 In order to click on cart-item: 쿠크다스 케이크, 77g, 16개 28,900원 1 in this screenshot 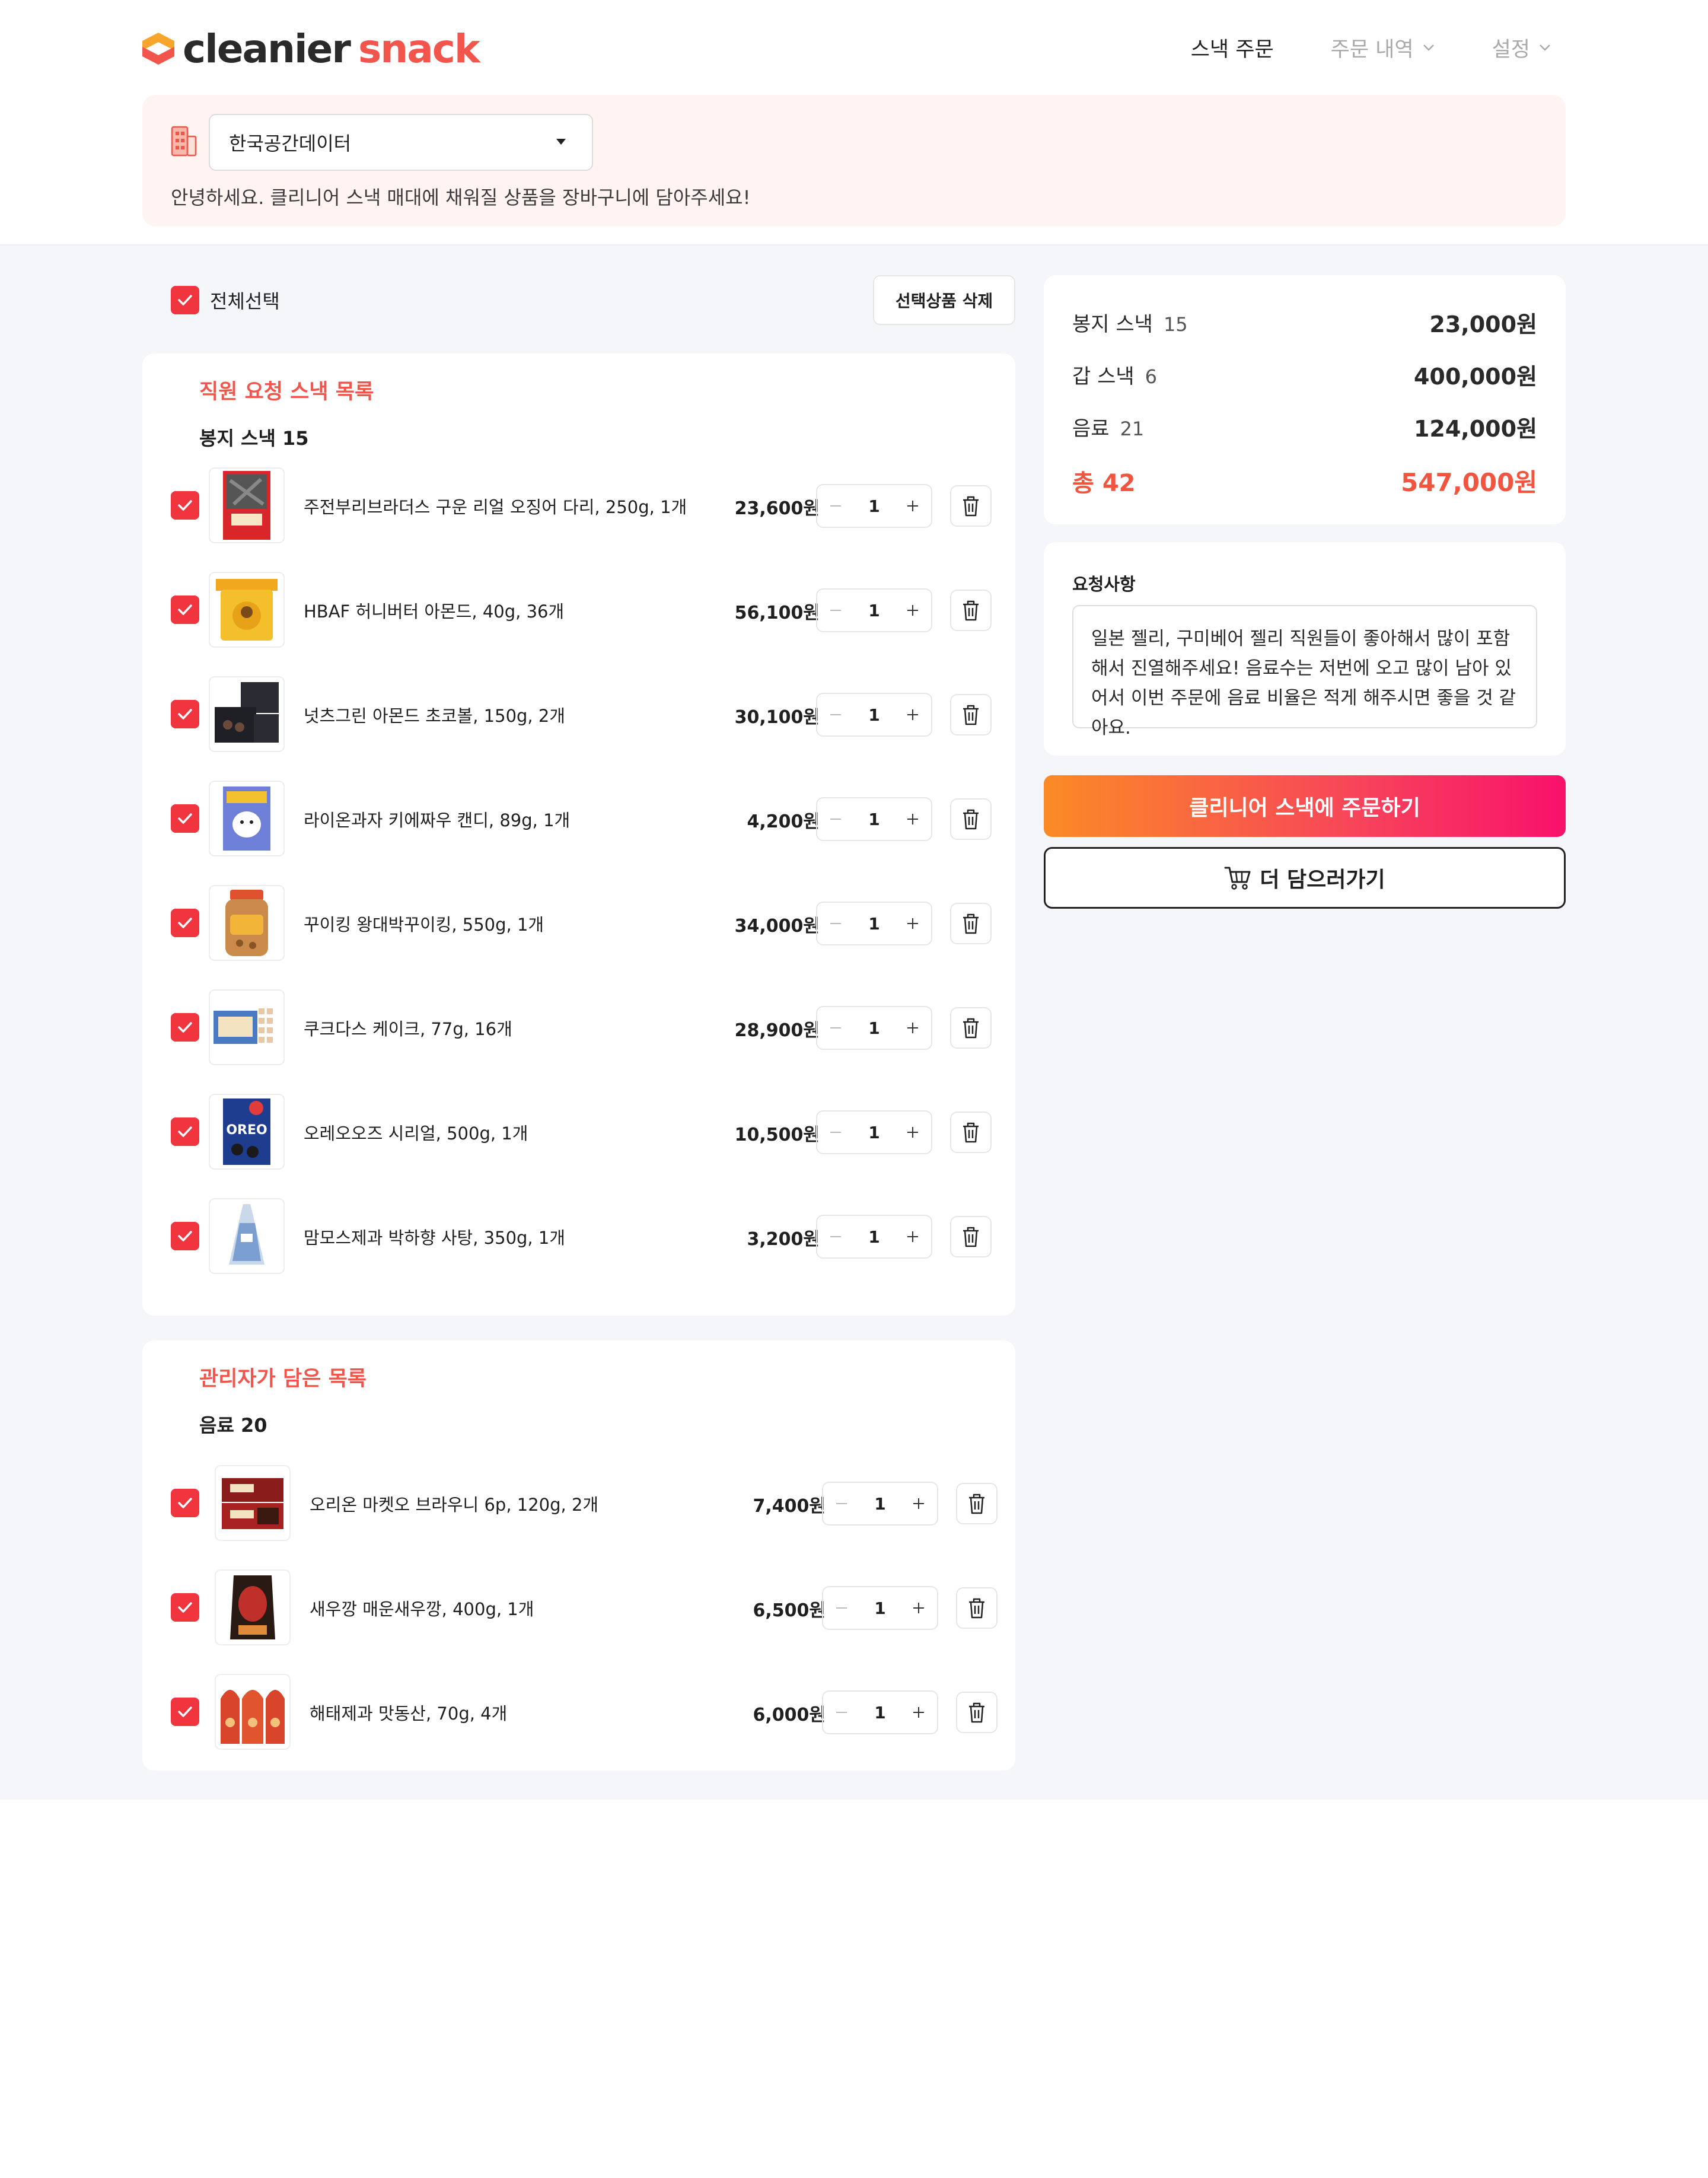, I will do `click(583, 1027)`.